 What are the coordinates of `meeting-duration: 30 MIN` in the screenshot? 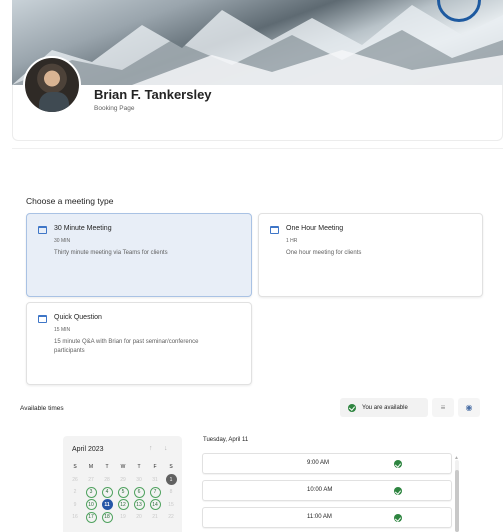 It's located at (62, 241).